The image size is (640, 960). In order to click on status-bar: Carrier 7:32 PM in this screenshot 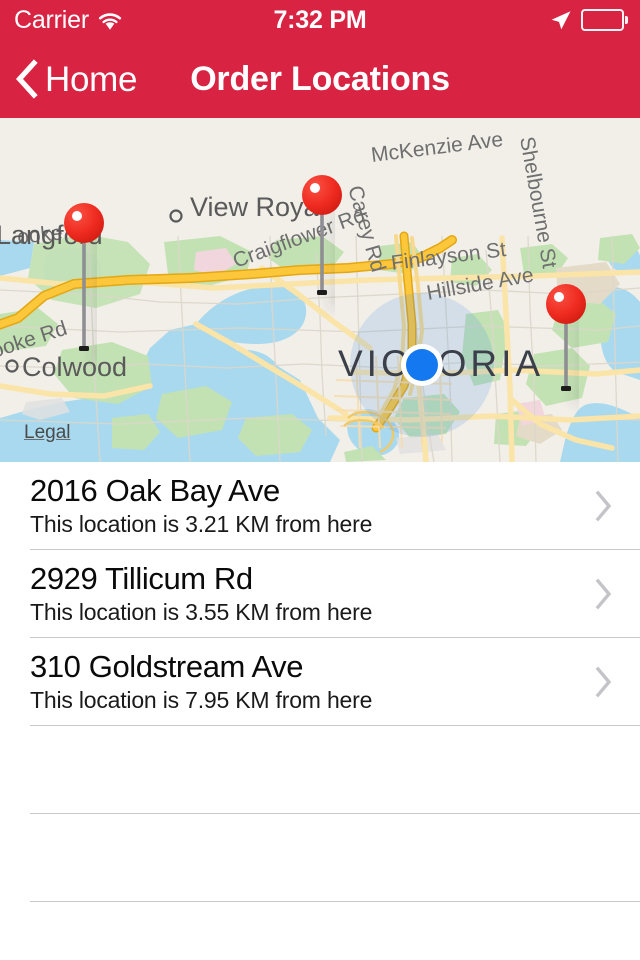, I will do `click(320, 20)`.